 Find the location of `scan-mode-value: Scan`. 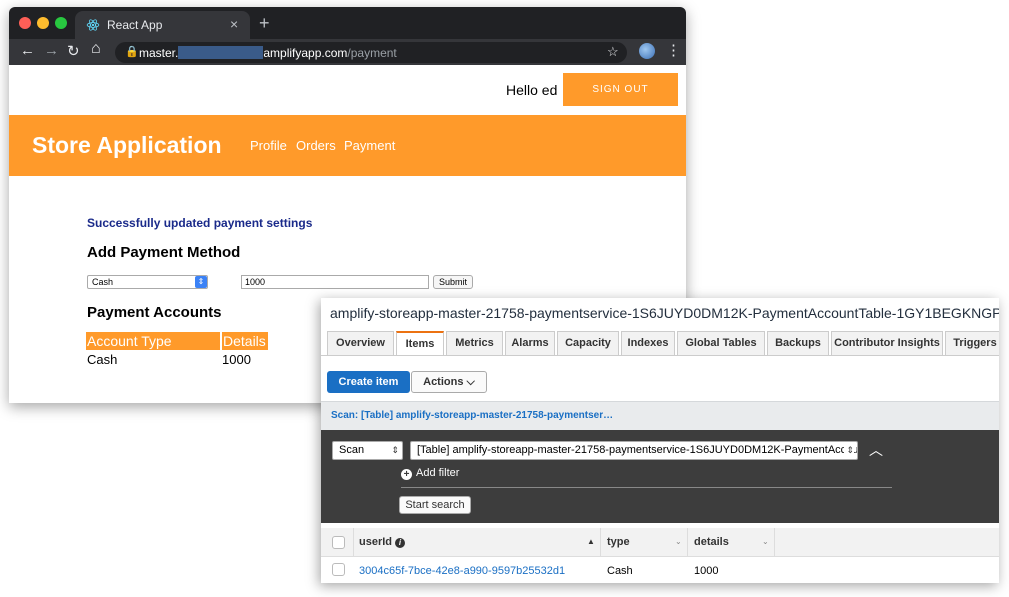

scan-mode-value: Scan is located at coordinates (352, 450).